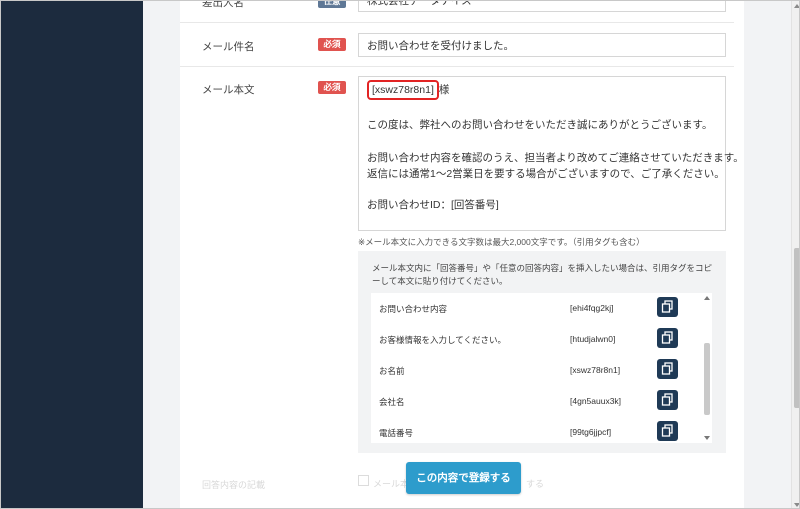 Image resolution: width=800 pixels, height=509 pixels. I want to click on tag-name: 電話番号, so click(396, 433).